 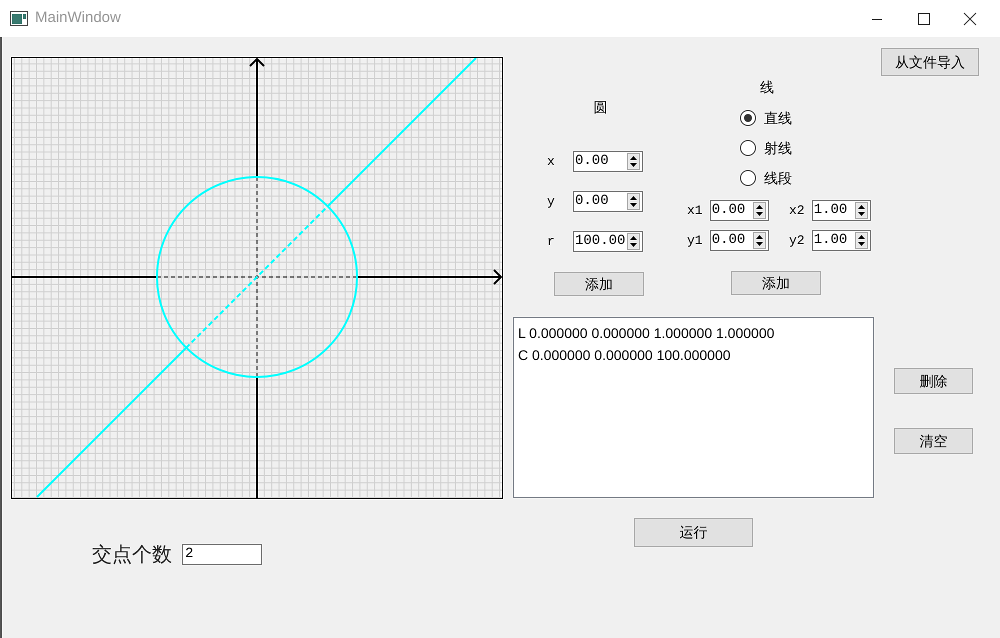 What do you see at coordinates (776, 283) in the screenshot?
I see `add-line-button: 添加` at bounding box center [776, 283].